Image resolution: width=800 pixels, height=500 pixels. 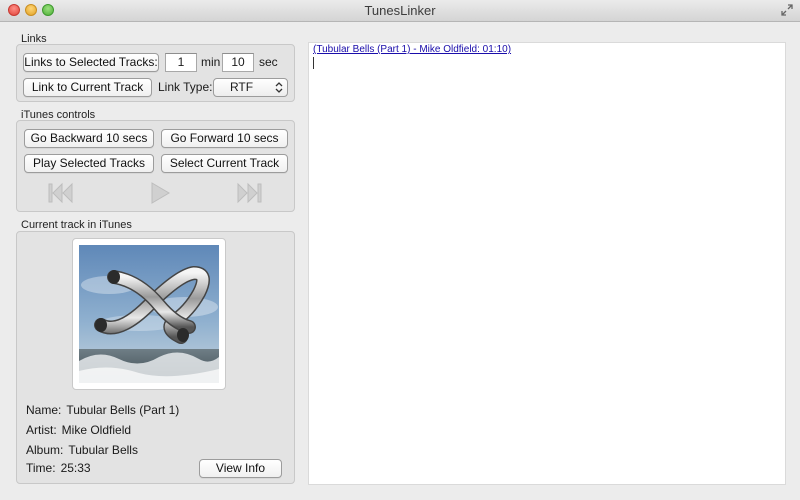 I want to click on next-track-icon, so click(x=249, y=193).